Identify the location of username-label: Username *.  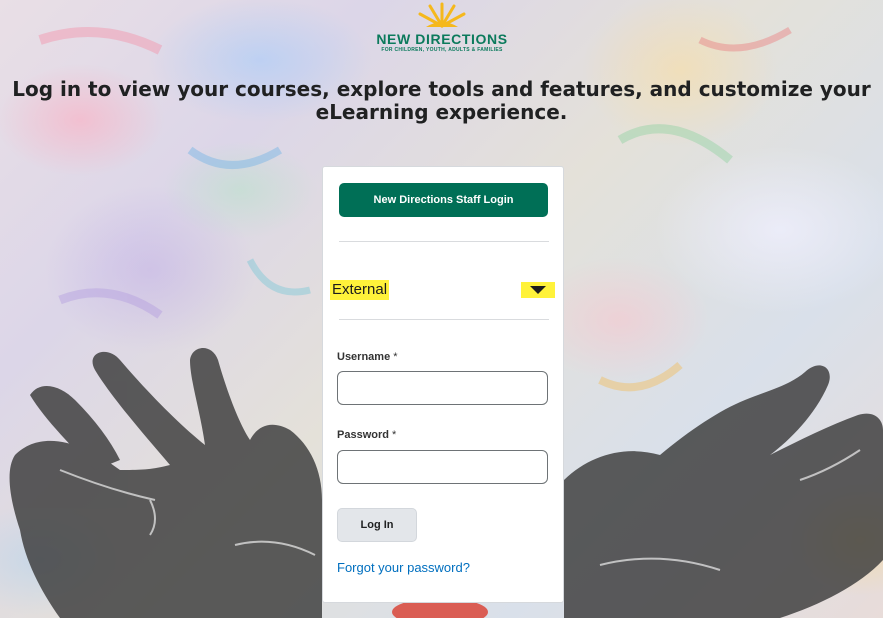
(367, 357).